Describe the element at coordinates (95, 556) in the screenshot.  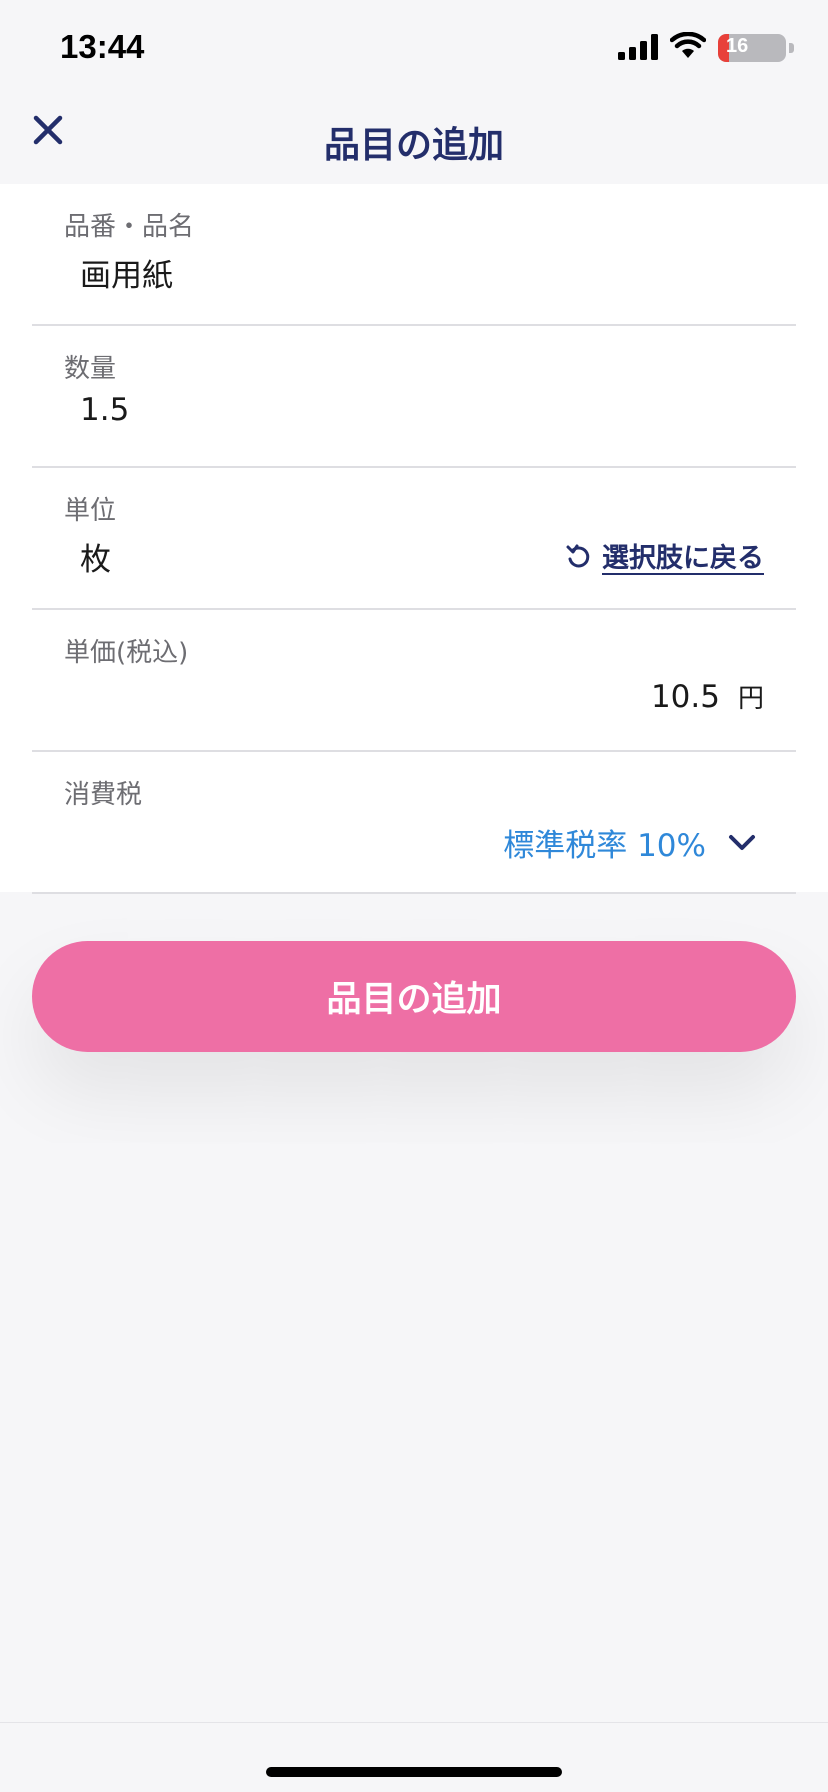
I see `unit-input: 枚` at that location.